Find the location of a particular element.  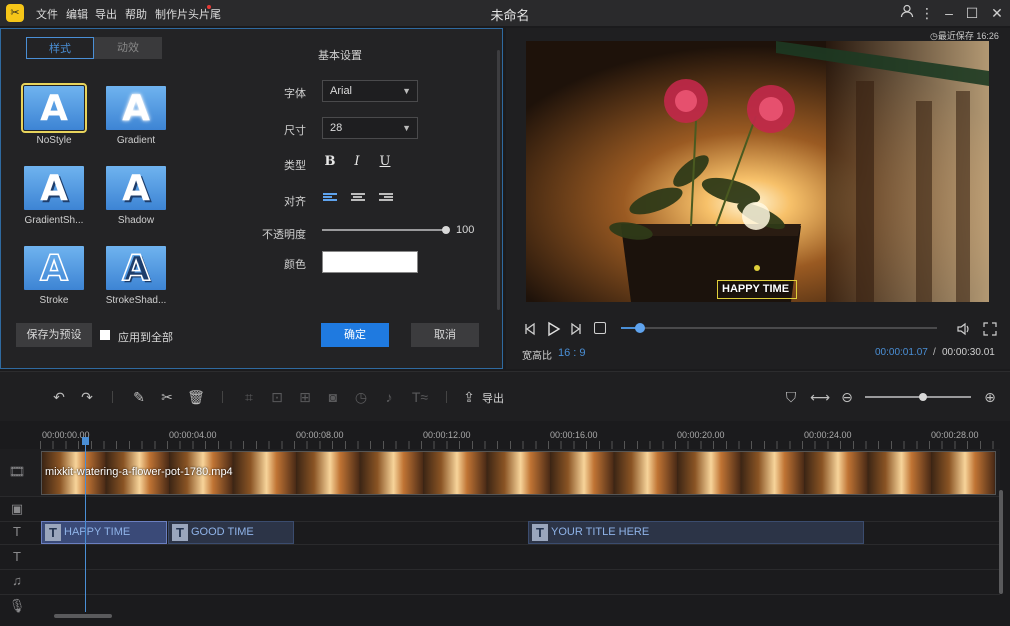

cancel-button: 取消 is located at coordinates (445, 335).